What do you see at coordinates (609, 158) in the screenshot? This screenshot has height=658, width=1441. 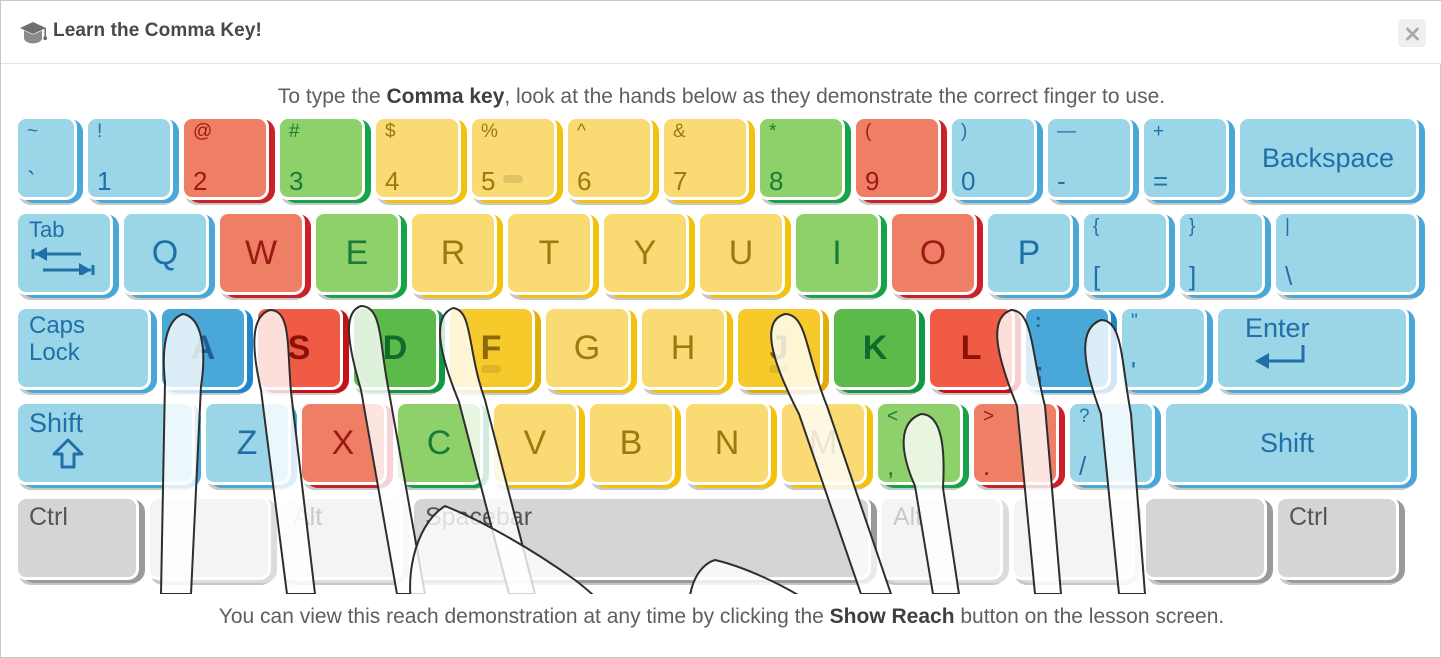 I see `key-digit-6: ^ 6` at bounding box center [609, 158].